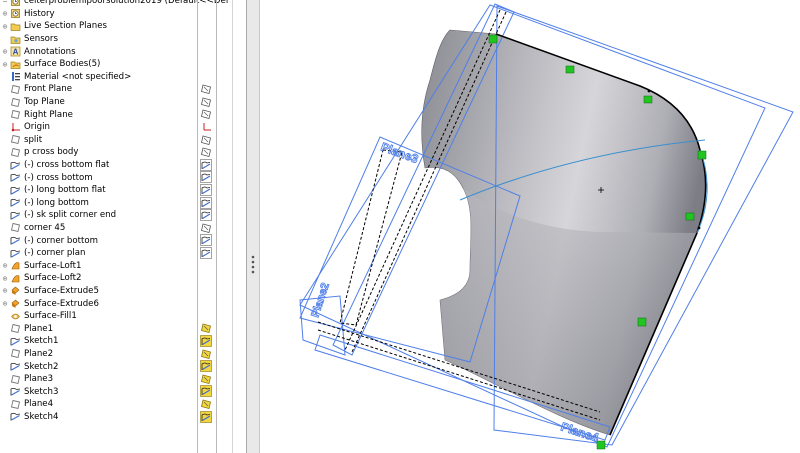 The width and height of the screenshot is (800, 453). What do you see at coordinates (41, 366) in the screenshot?
I see `tree-item-label: Sketch2` at bounding box center [41, 366].